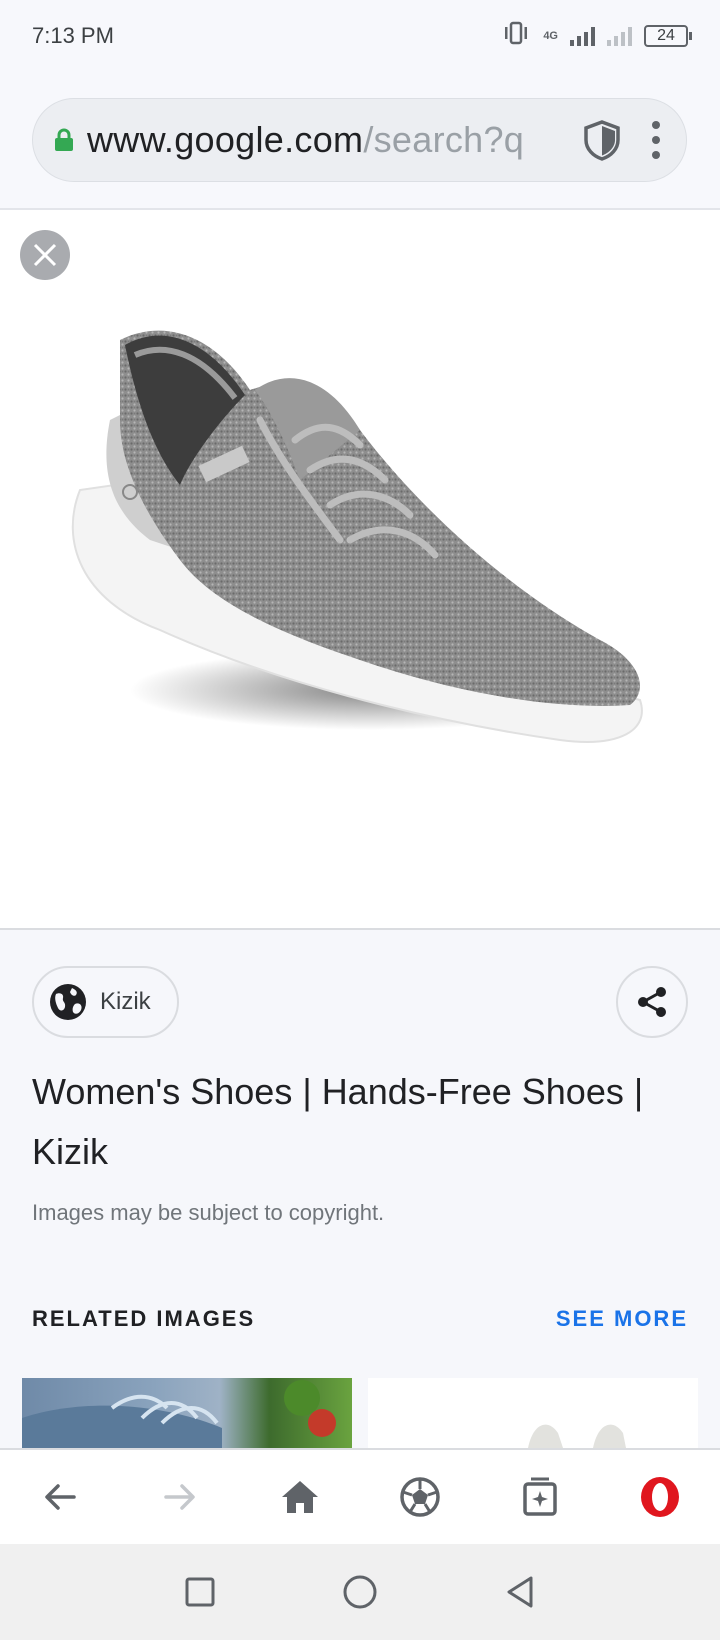 The width and height of the screenshot is (720, 1640). I want to click on shield-icon, so click(602, 140).